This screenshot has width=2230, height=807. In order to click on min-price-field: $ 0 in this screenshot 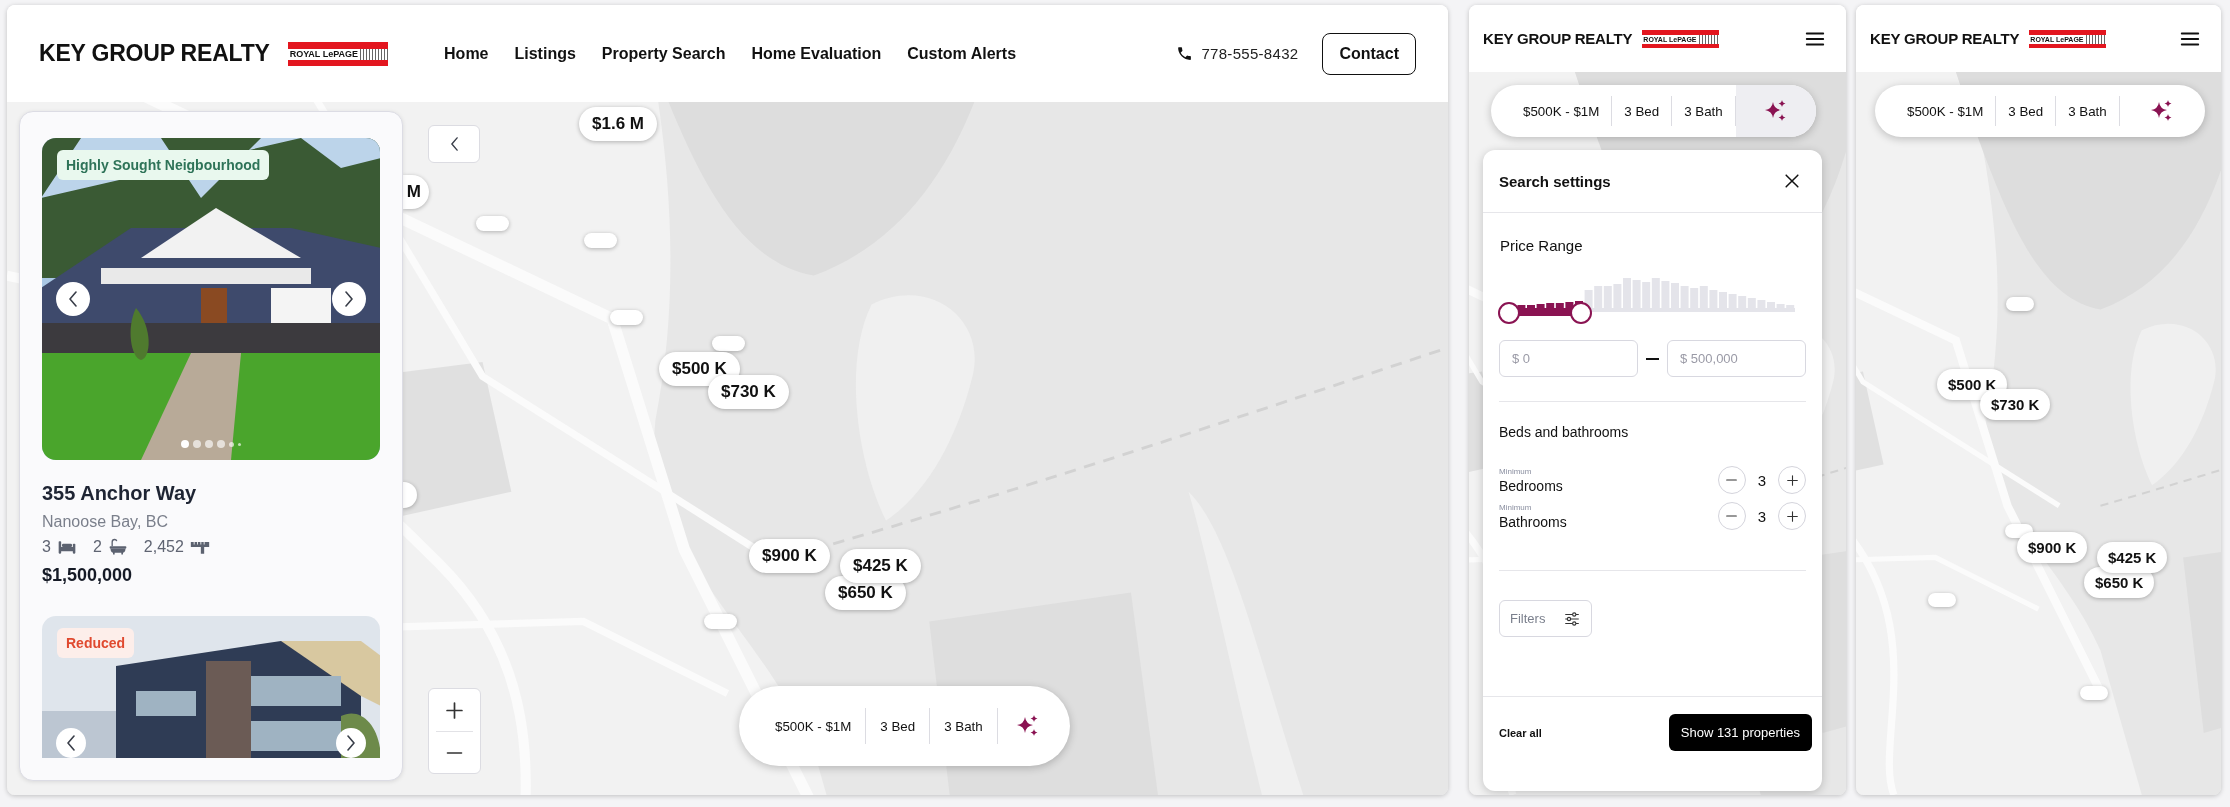, I will do `click(1568, 358)`.